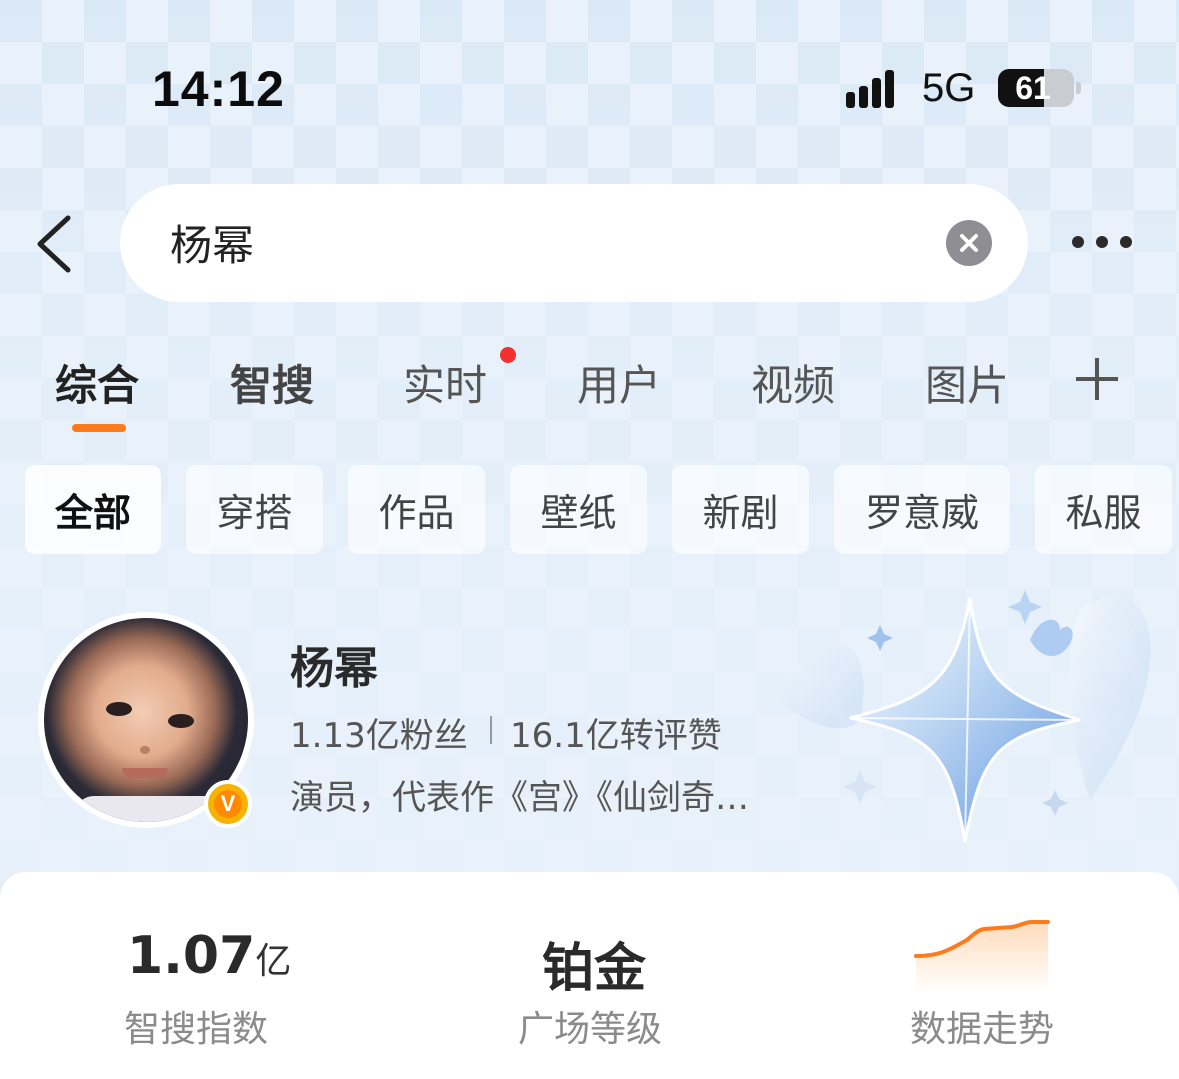  What do you see at coordinates (1097, 379) in the screenshot?
I see `add-tab-icon` at bounding box center [1097, 379].